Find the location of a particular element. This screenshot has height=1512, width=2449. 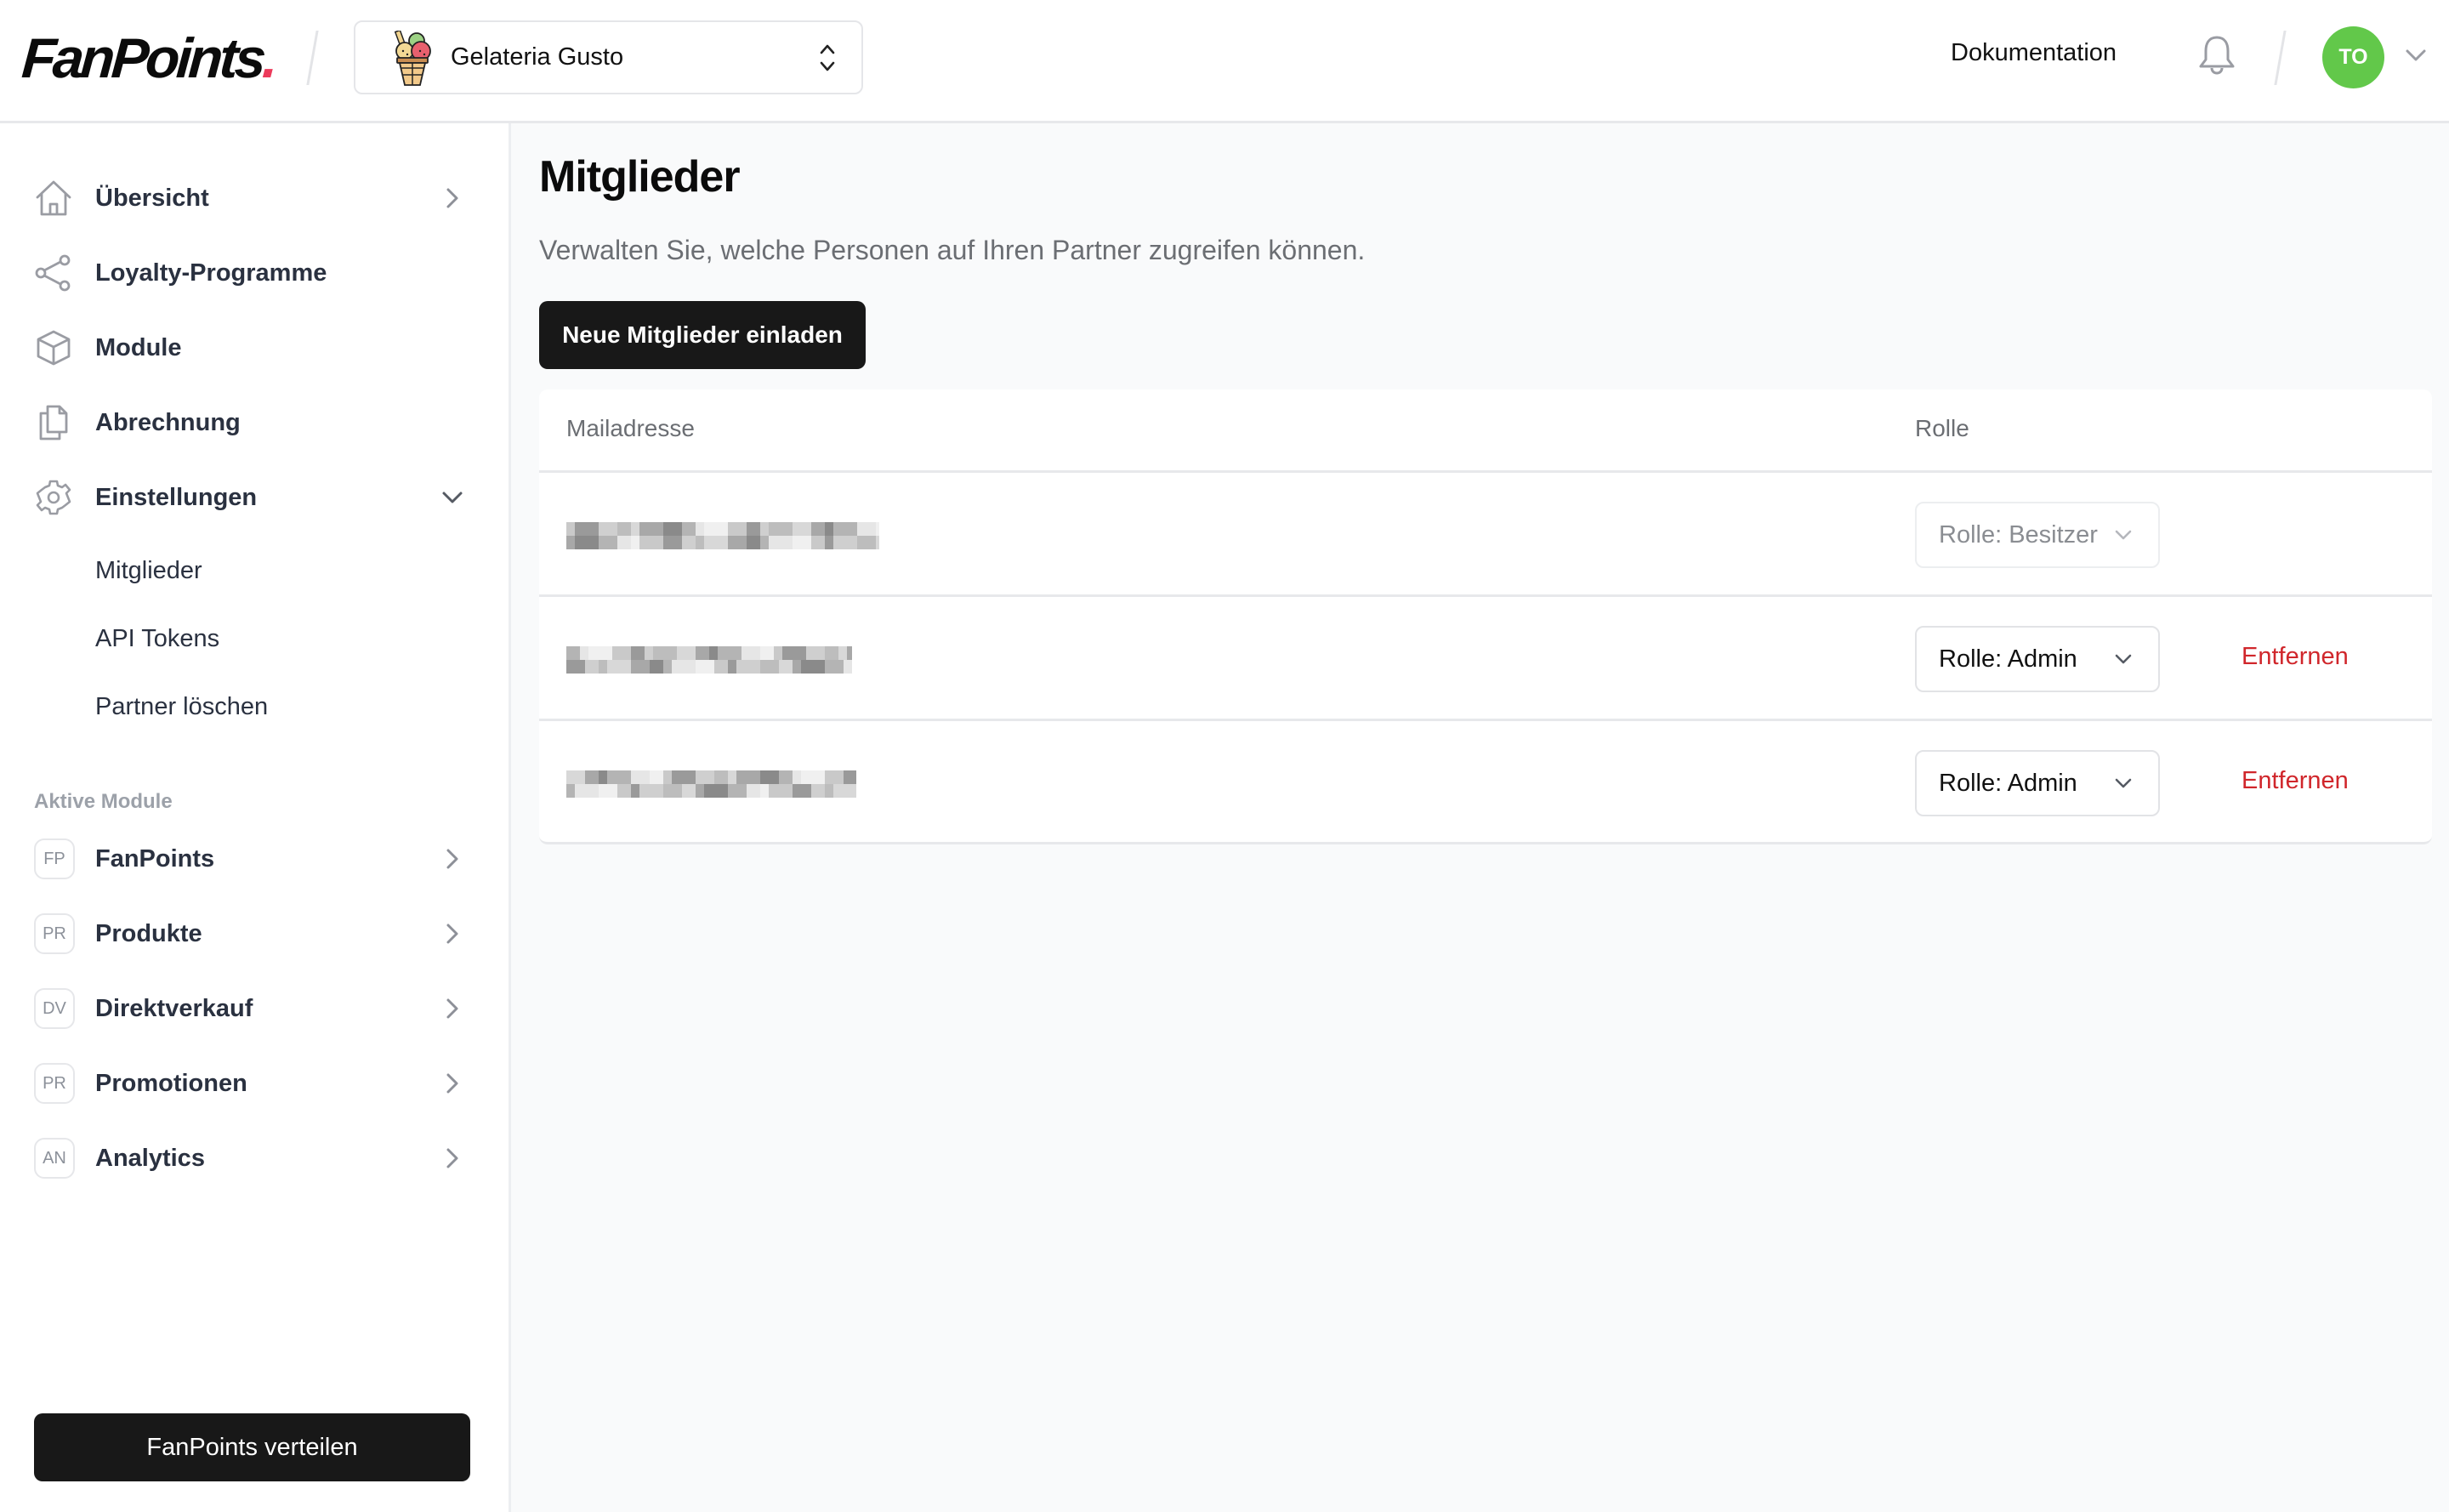

module-badge: AN is located at coordinates (55, 1158).